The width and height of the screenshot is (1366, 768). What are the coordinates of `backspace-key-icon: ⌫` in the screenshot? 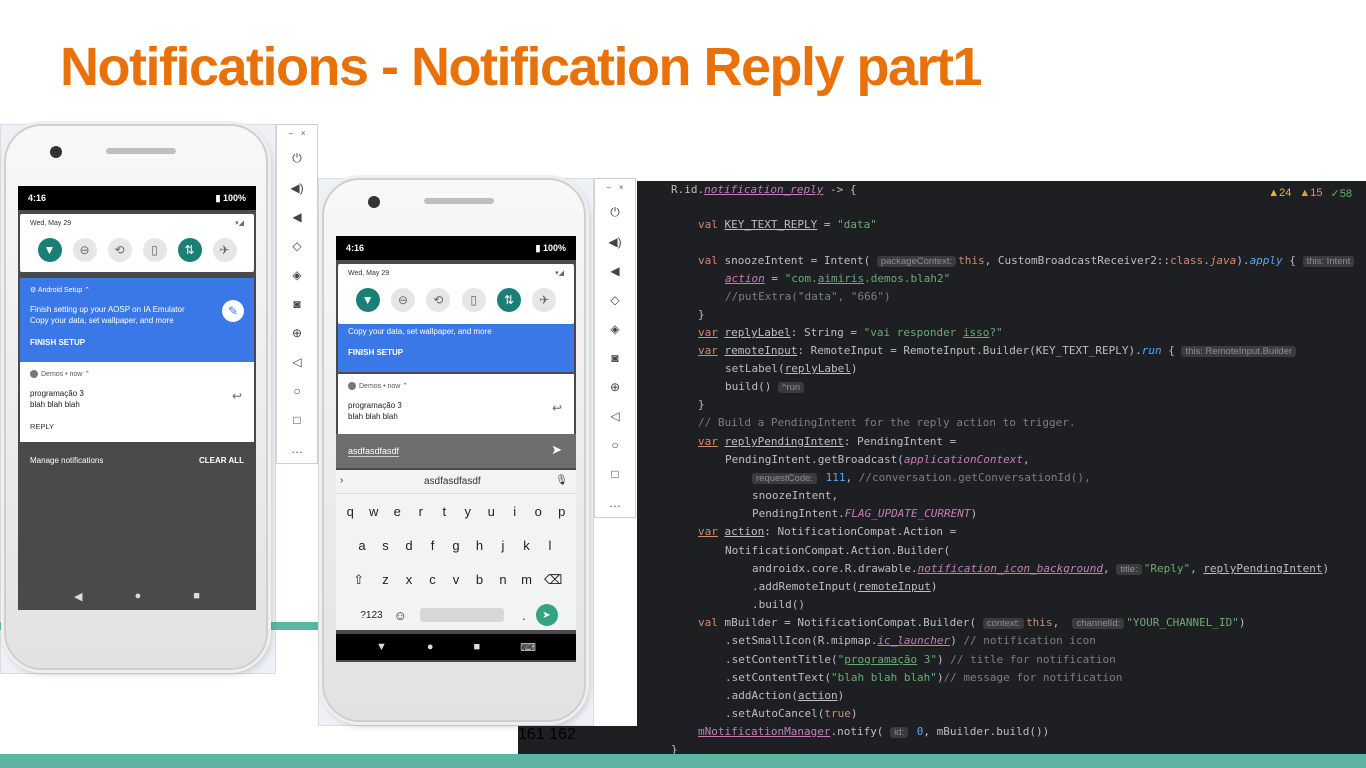 It's located at (553, 580).